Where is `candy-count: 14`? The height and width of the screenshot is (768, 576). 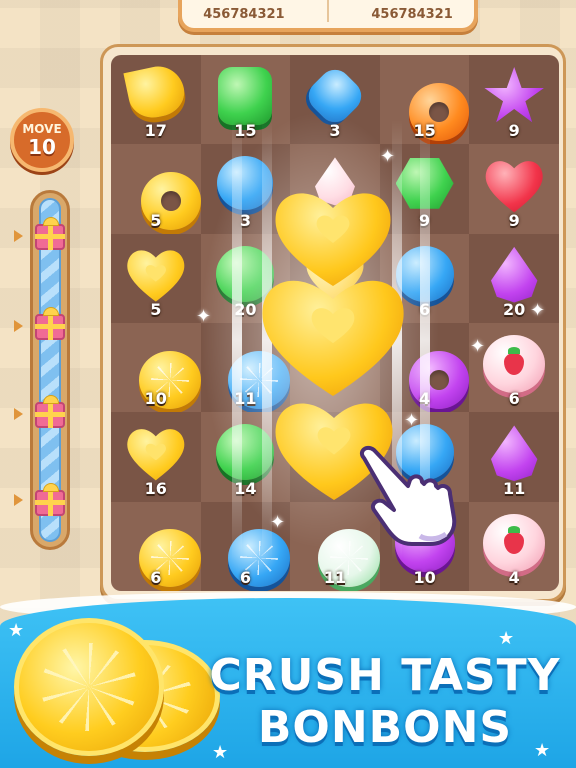 candy-count: 14 is located at coordinates (245, 488).